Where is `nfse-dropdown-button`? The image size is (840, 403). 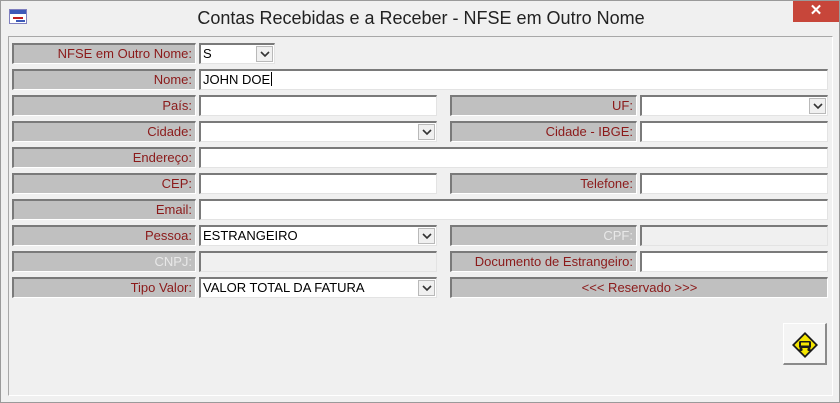 nfse-dropdown-button is located at coordinates (264, 54).